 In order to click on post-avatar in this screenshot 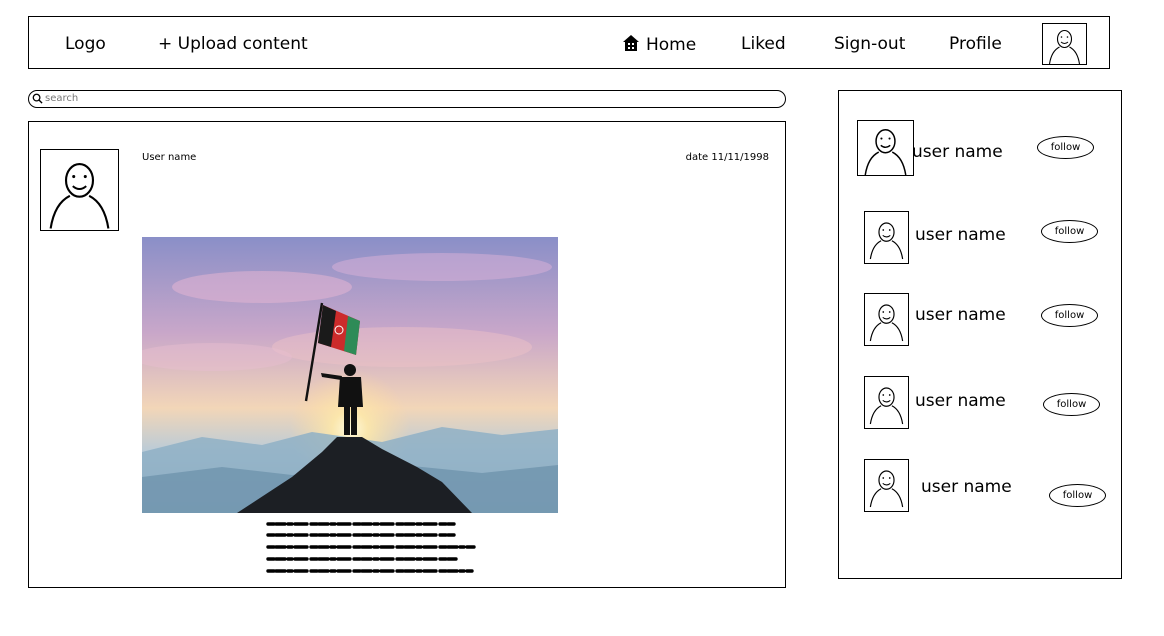, I will do `click(79, 190)`.